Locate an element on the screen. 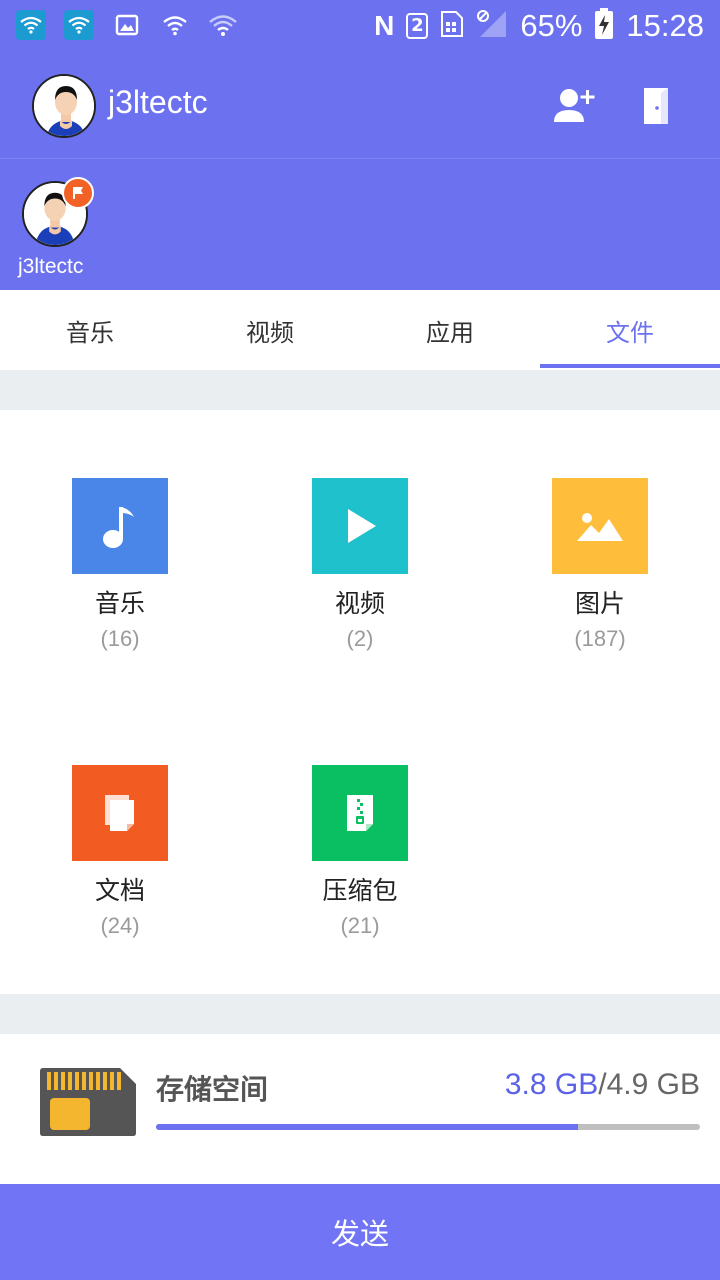 This screenshot has width=720, height=1280. tab-apps: 应用 is located at coordinates (450, 330).